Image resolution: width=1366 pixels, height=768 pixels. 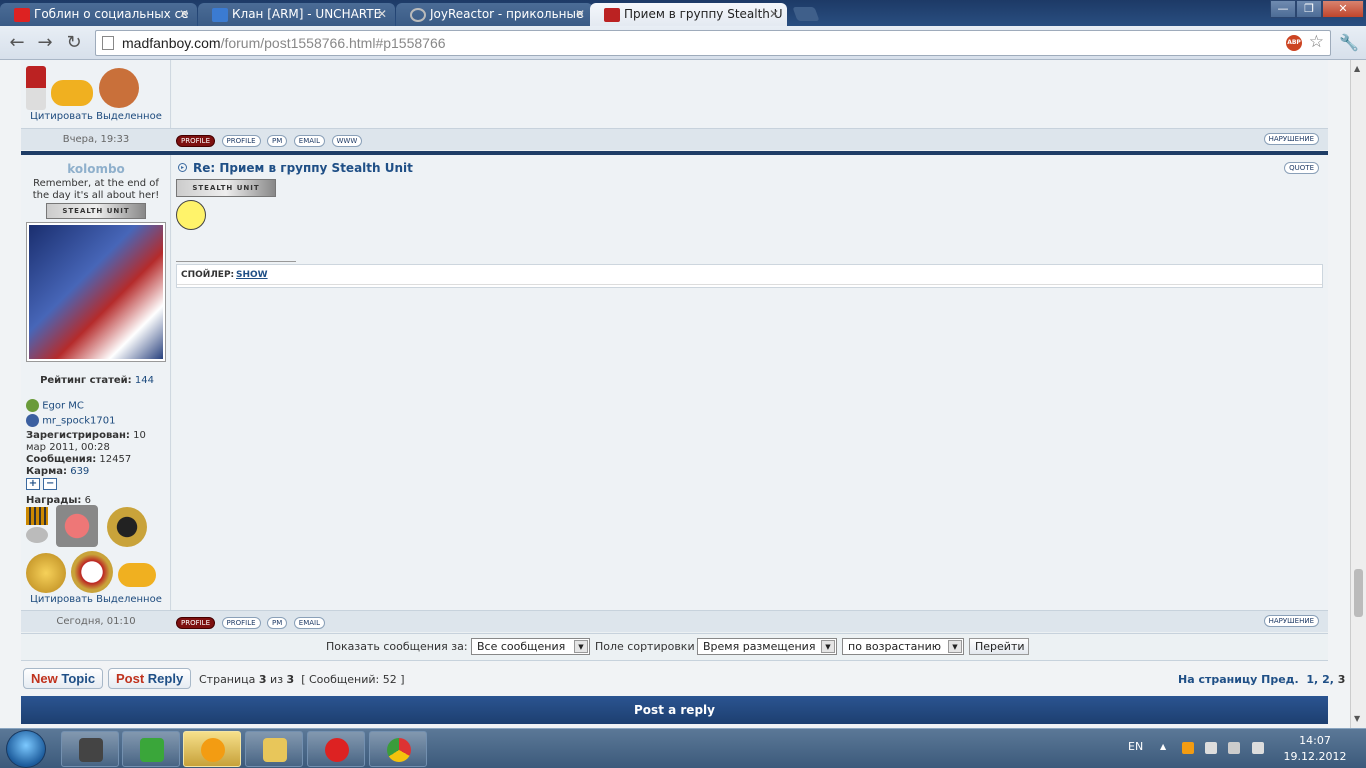 I want to click on sort-select: Время размещения ▼, so click(x=767, y=646).